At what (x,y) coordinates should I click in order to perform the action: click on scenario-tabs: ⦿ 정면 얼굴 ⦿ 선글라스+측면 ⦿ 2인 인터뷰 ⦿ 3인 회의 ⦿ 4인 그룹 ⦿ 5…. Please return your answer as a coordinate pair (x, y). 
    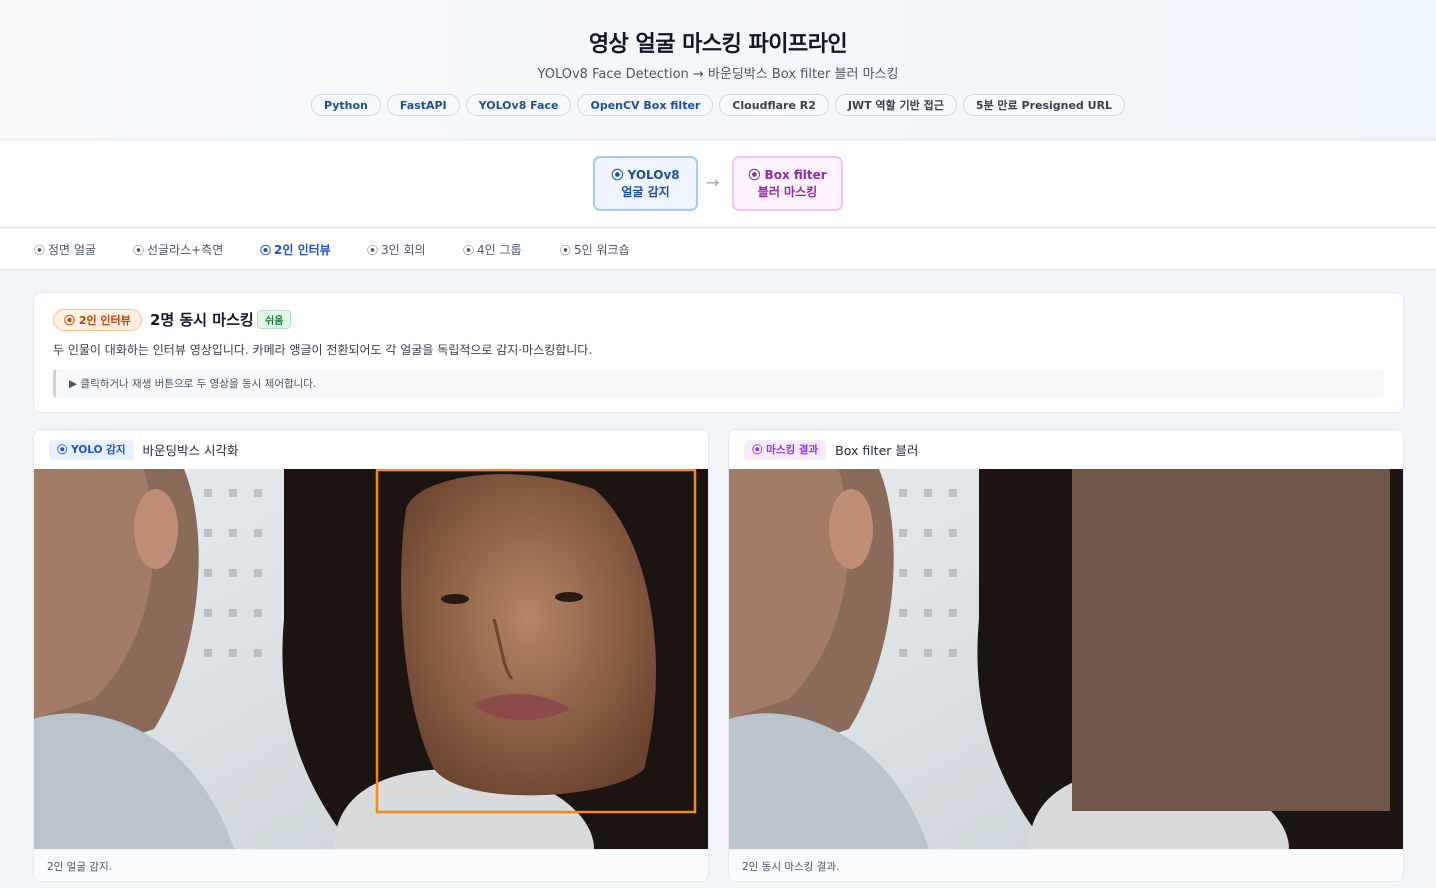
    Looking at the image, I should click on (718, 249).